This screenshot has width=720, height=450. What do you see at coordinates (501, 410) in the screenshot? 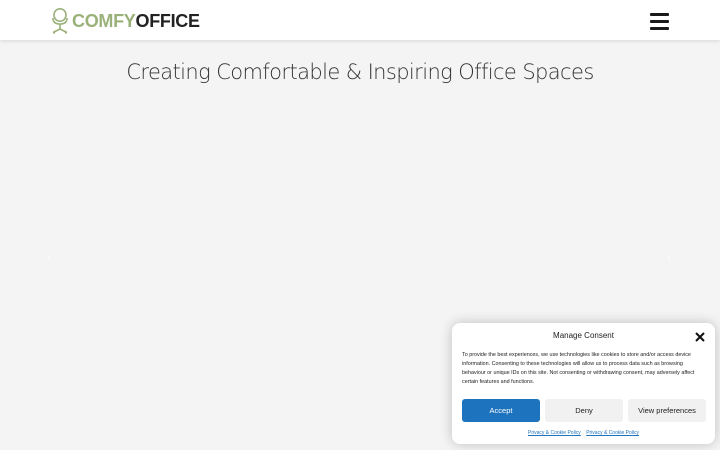
I see `accept-button: Accept` at bounding box center [501, 410].